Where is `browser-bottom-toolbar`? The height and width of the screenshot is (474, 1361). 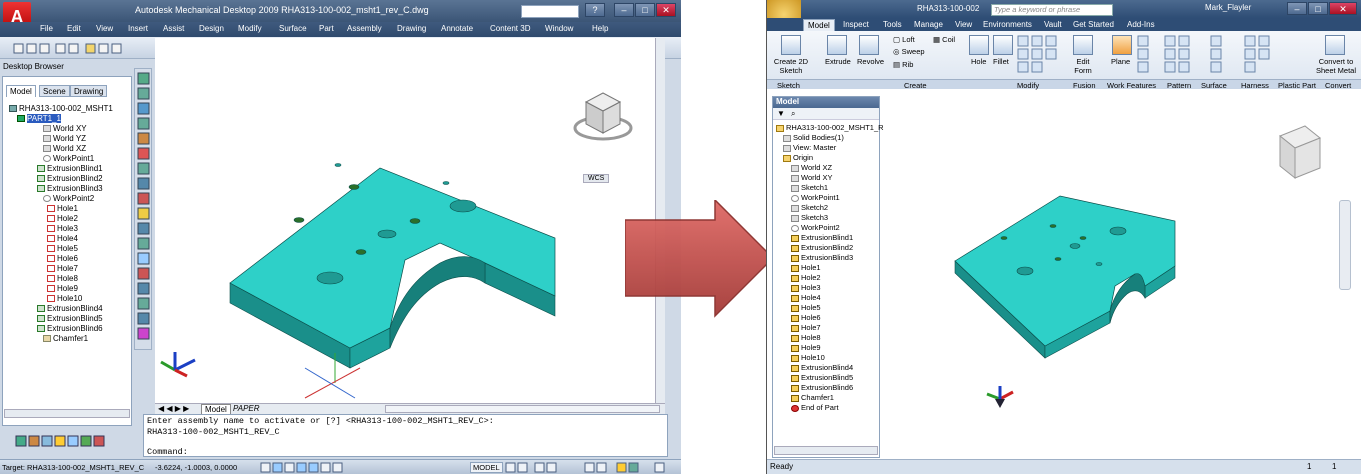 browser-bottom-toolbar is located at coordinates (70, 441).